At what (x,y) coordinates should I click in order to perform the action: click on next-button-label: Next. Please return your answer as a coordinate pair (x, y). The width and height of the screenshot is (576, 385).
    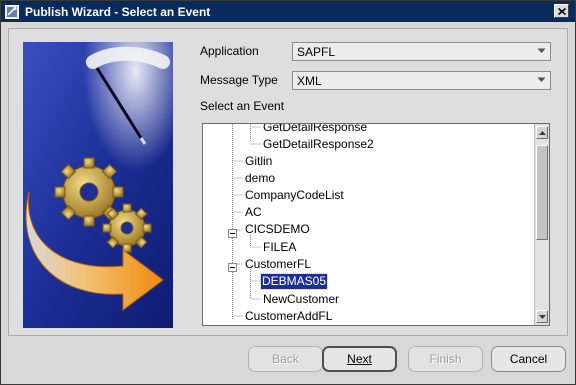
    Looking at the image, I should click on (359, 359).